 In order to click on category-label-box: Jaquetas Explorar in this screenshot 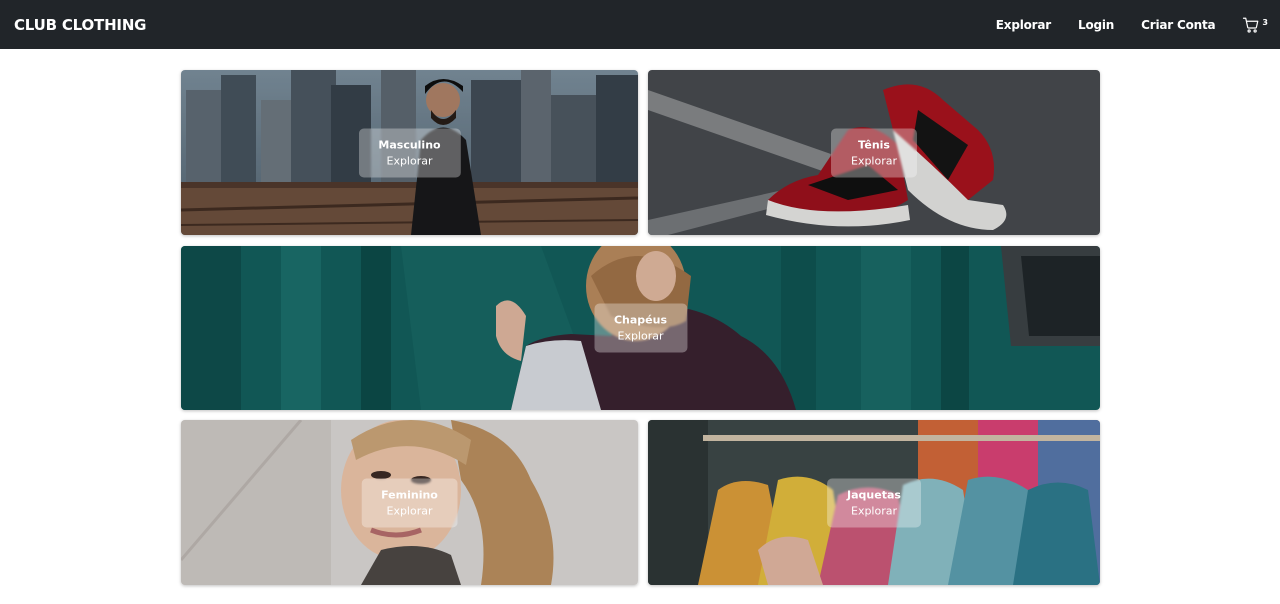, I will do `click(874, 502)`.